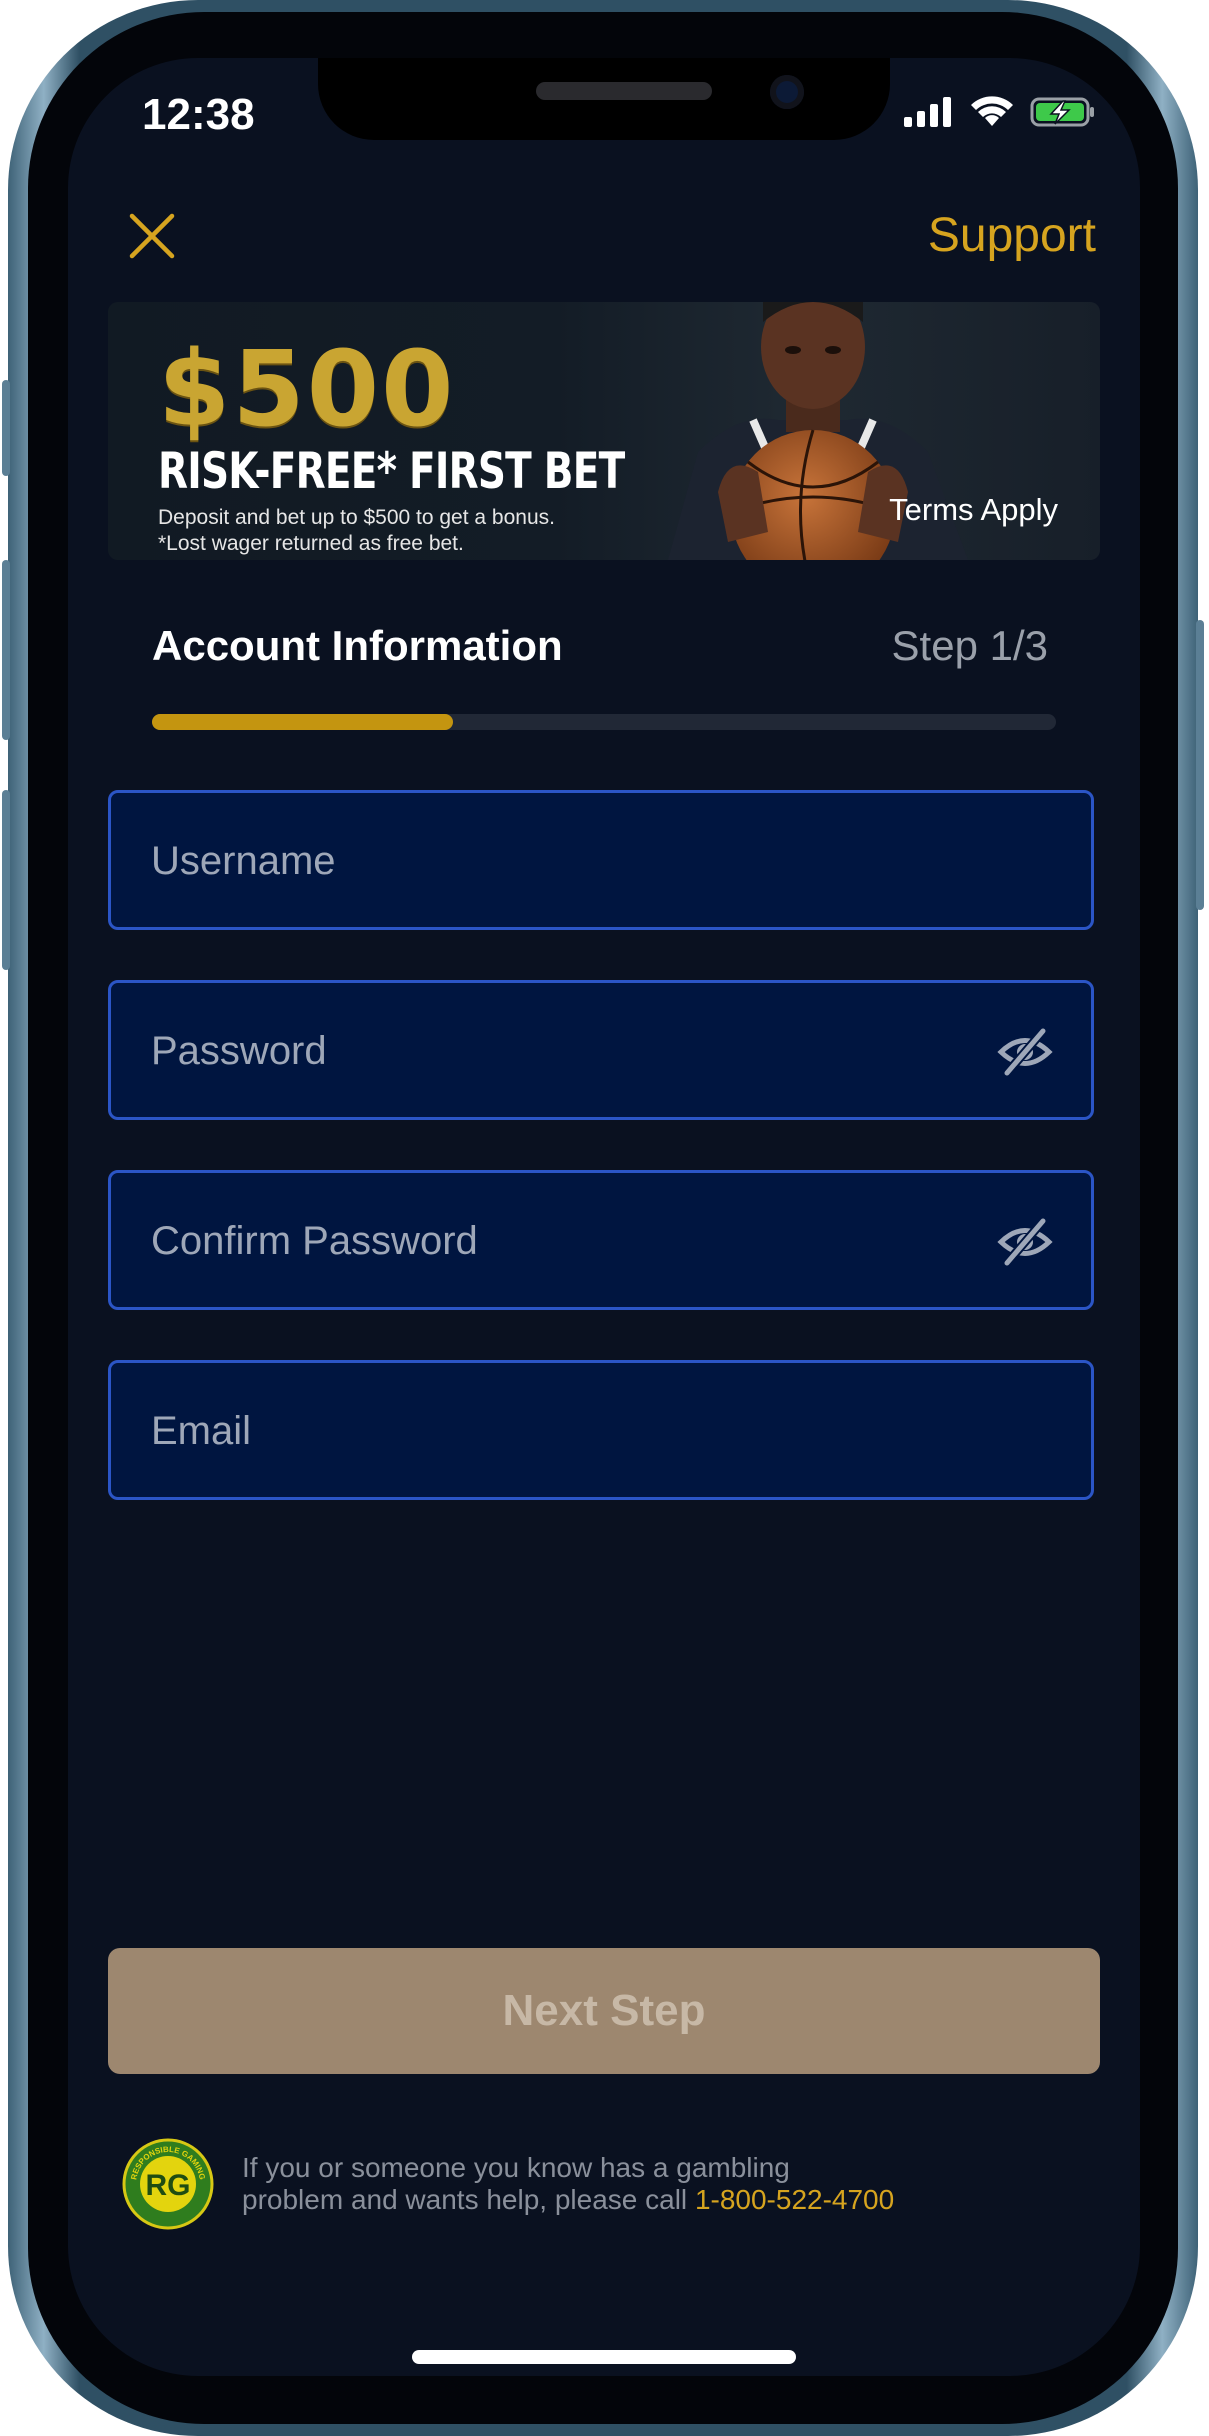 Image resolution: width=1209 pixels, height=2436 pixels. What do you see at coordinates (604, 722) in the screenshot?
I see `step-progress-bar` at bounding box center [604, 722].